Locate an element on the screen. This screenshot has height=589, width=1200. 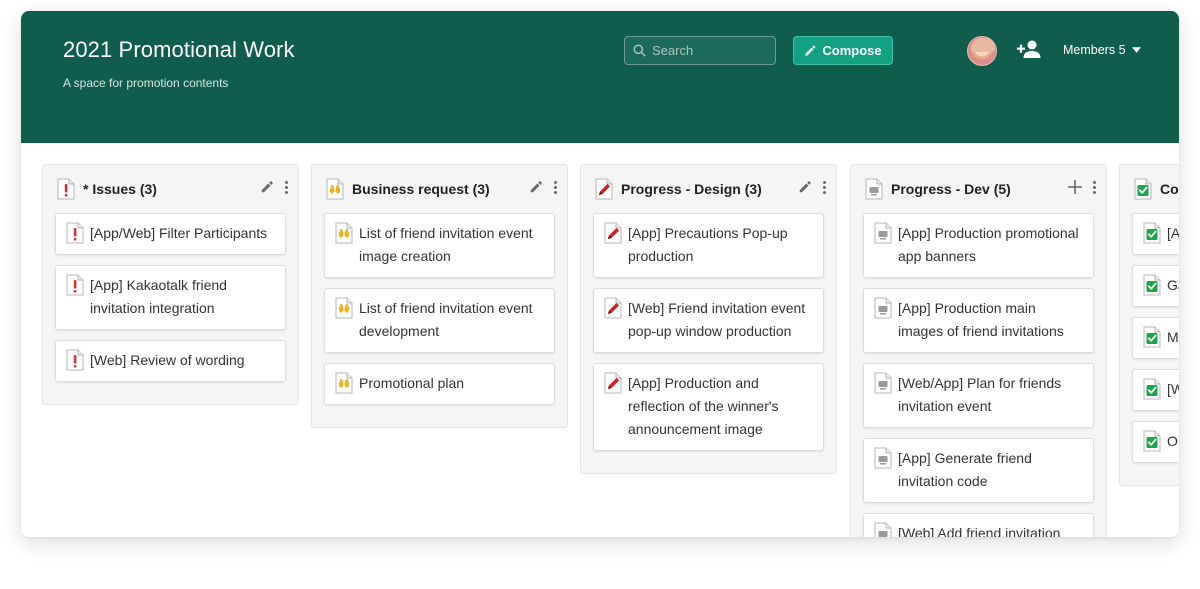
column-header: Progress - Dev (5) is located at coordinates (978, 189).